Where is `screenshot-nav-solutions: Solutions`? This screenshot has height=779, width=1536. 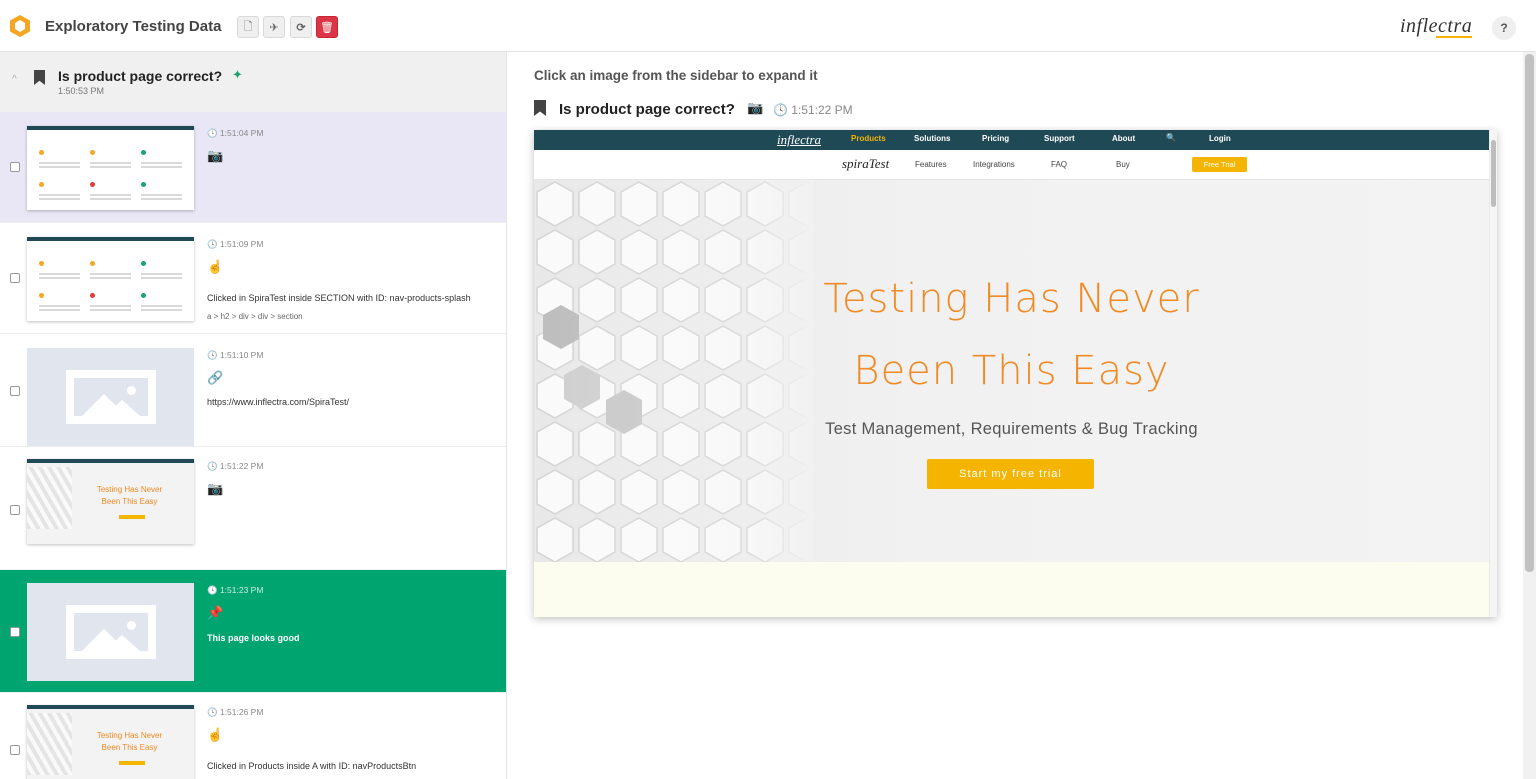 screenshot-nav-solutions: Solutions is located at coordinates (932, 138).